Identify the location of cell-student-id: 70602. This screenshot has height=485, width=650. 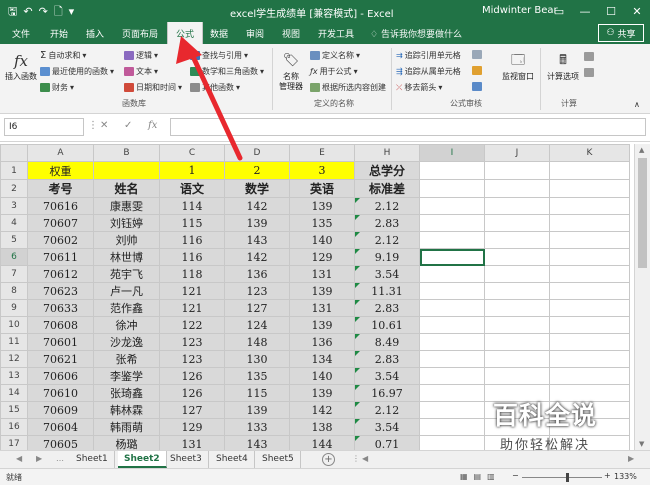
(60, 240).